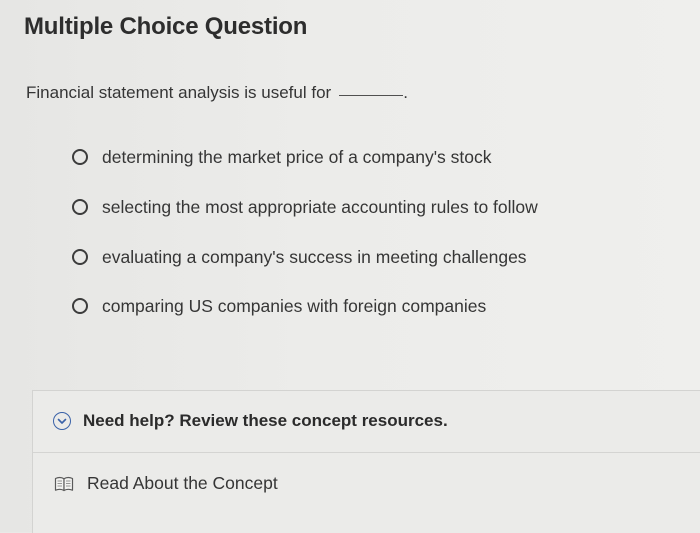 The width and height of the screenshot is (700, 533). I want to click on chevron-down-circle-icon, so click(62, 421).